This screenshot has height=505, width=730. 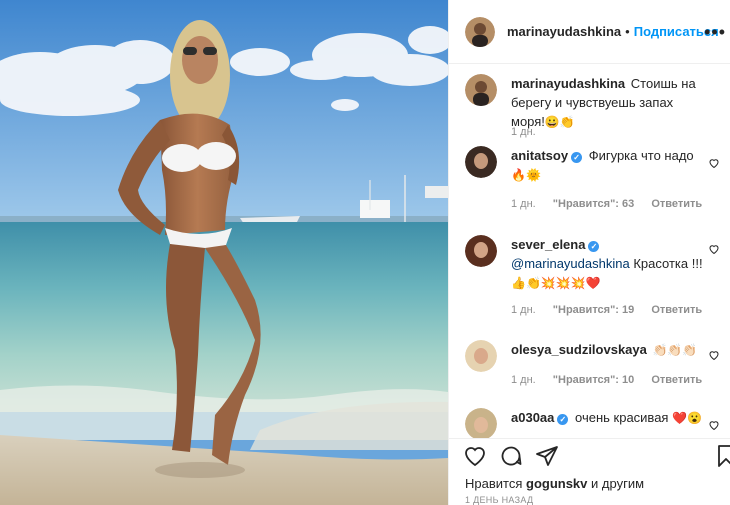 I want to click on author-avatar, so click(x=480, y=31).